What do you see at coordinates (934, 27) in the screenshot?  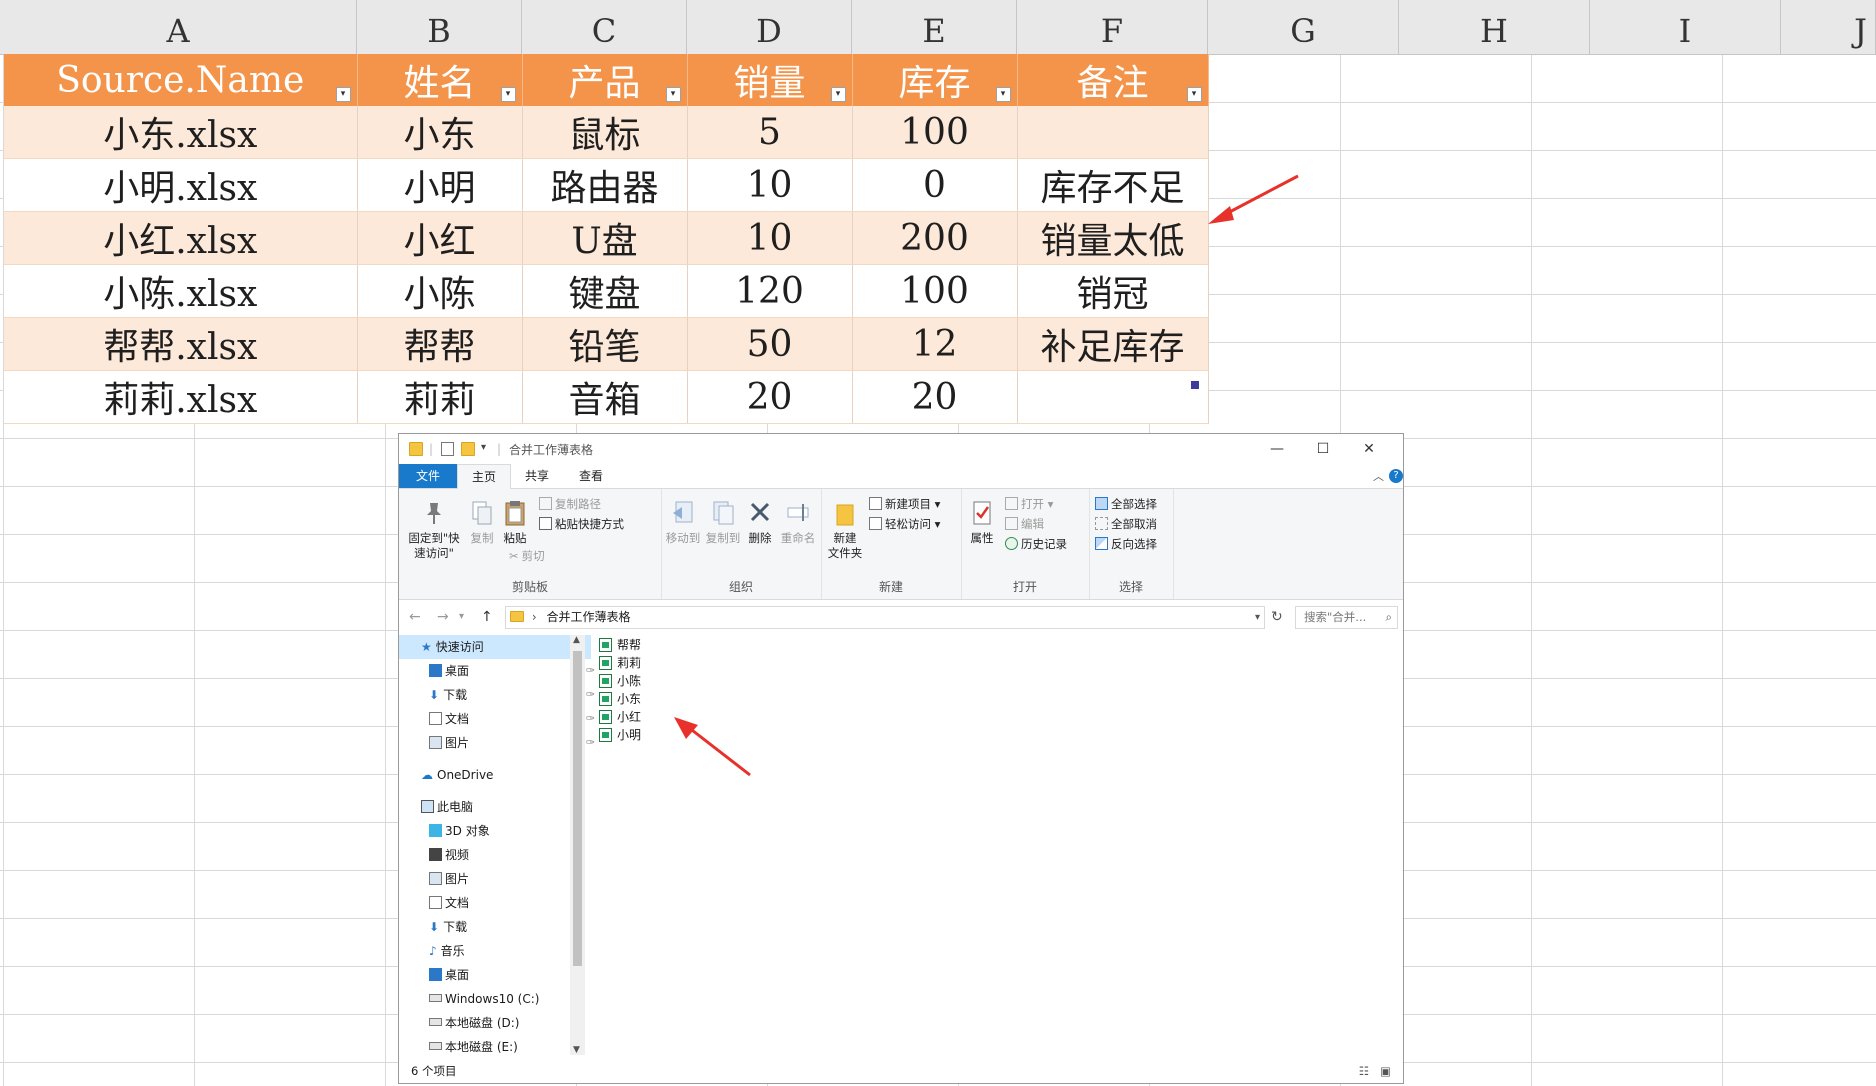 I see `column-header-e: E` at bounding box center [934, 27].